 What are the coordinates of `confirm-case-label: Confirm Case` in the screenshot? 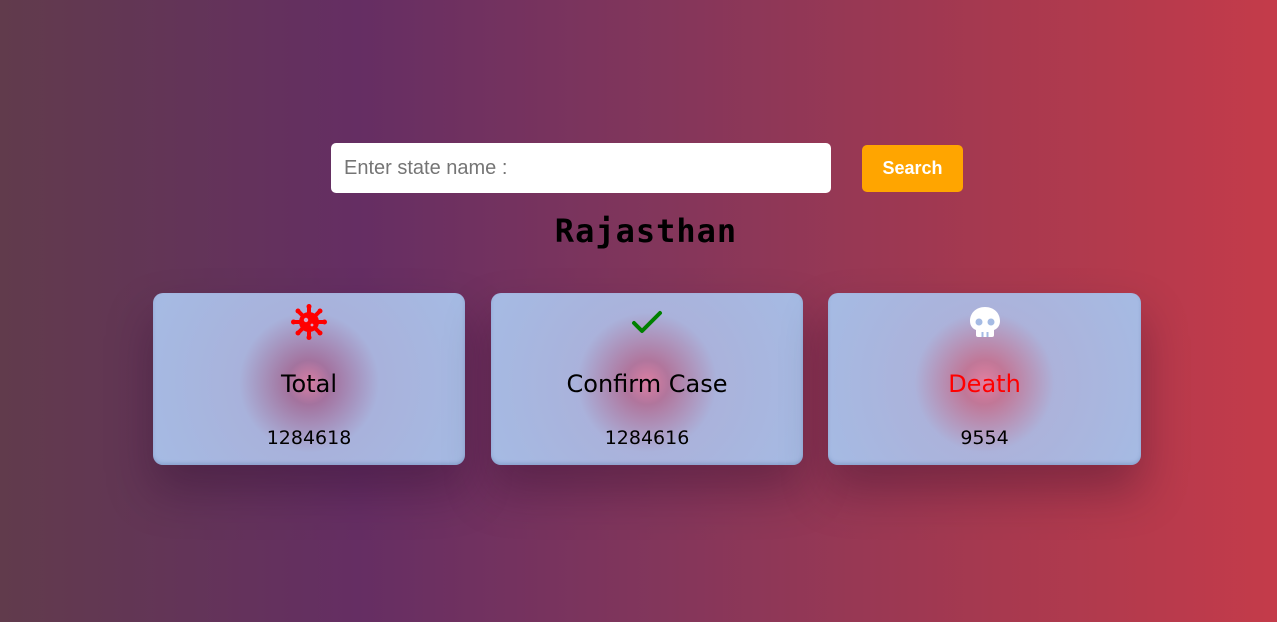 It's located at (647, 384).